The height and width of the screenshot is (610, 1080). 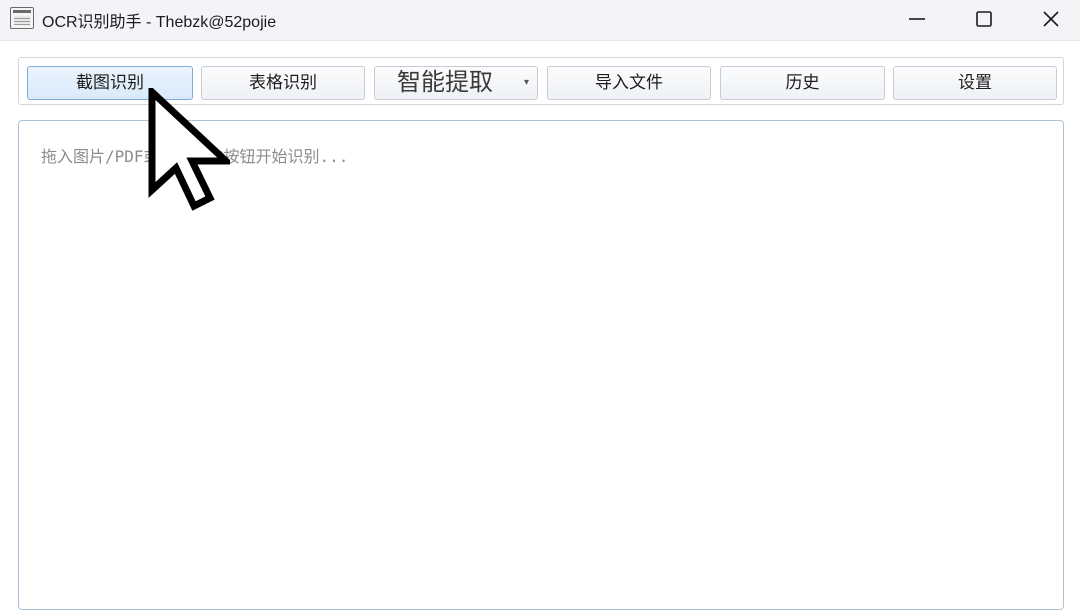 What do you see at coordinates (629, 83) in the screenshot?
I see `import-file-button: 导入文件` at bounding box center [629, 83].